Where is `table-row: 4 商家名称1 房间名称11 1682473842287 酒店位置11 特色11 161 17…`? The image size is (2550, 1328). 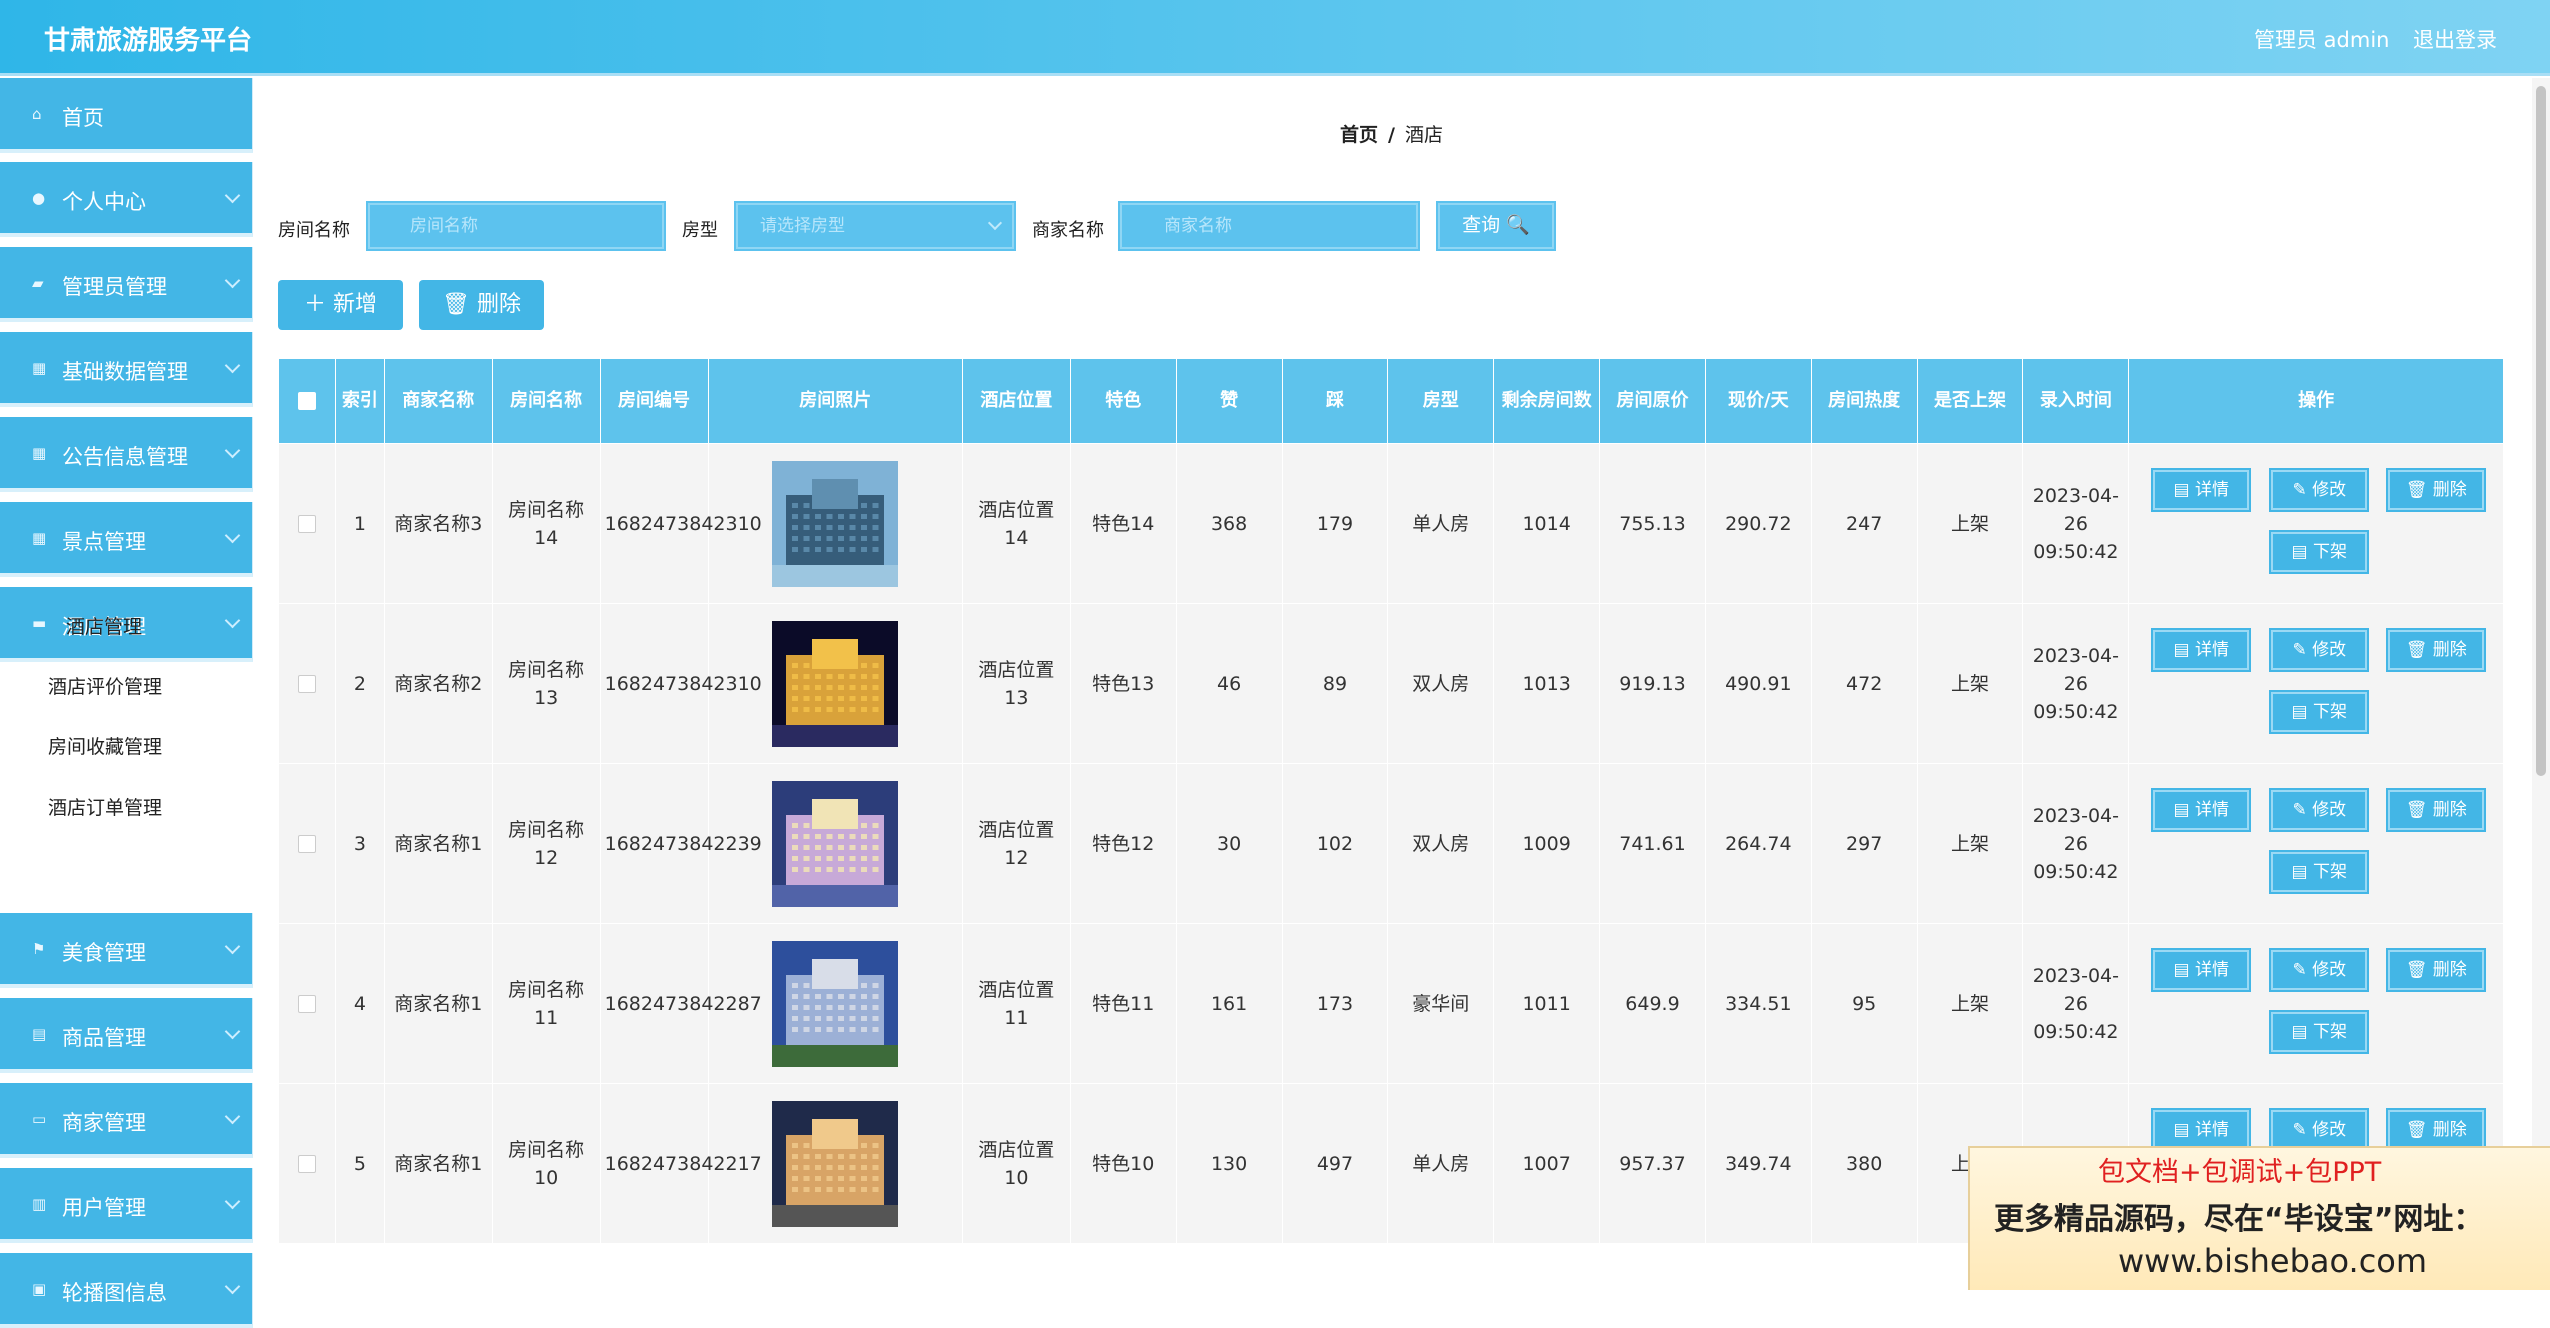
table-row: 4 商家名称1 房间名称11 1682473842287 酒店位置11 特色11 161 17… is located at coordinates (1391, 1003).